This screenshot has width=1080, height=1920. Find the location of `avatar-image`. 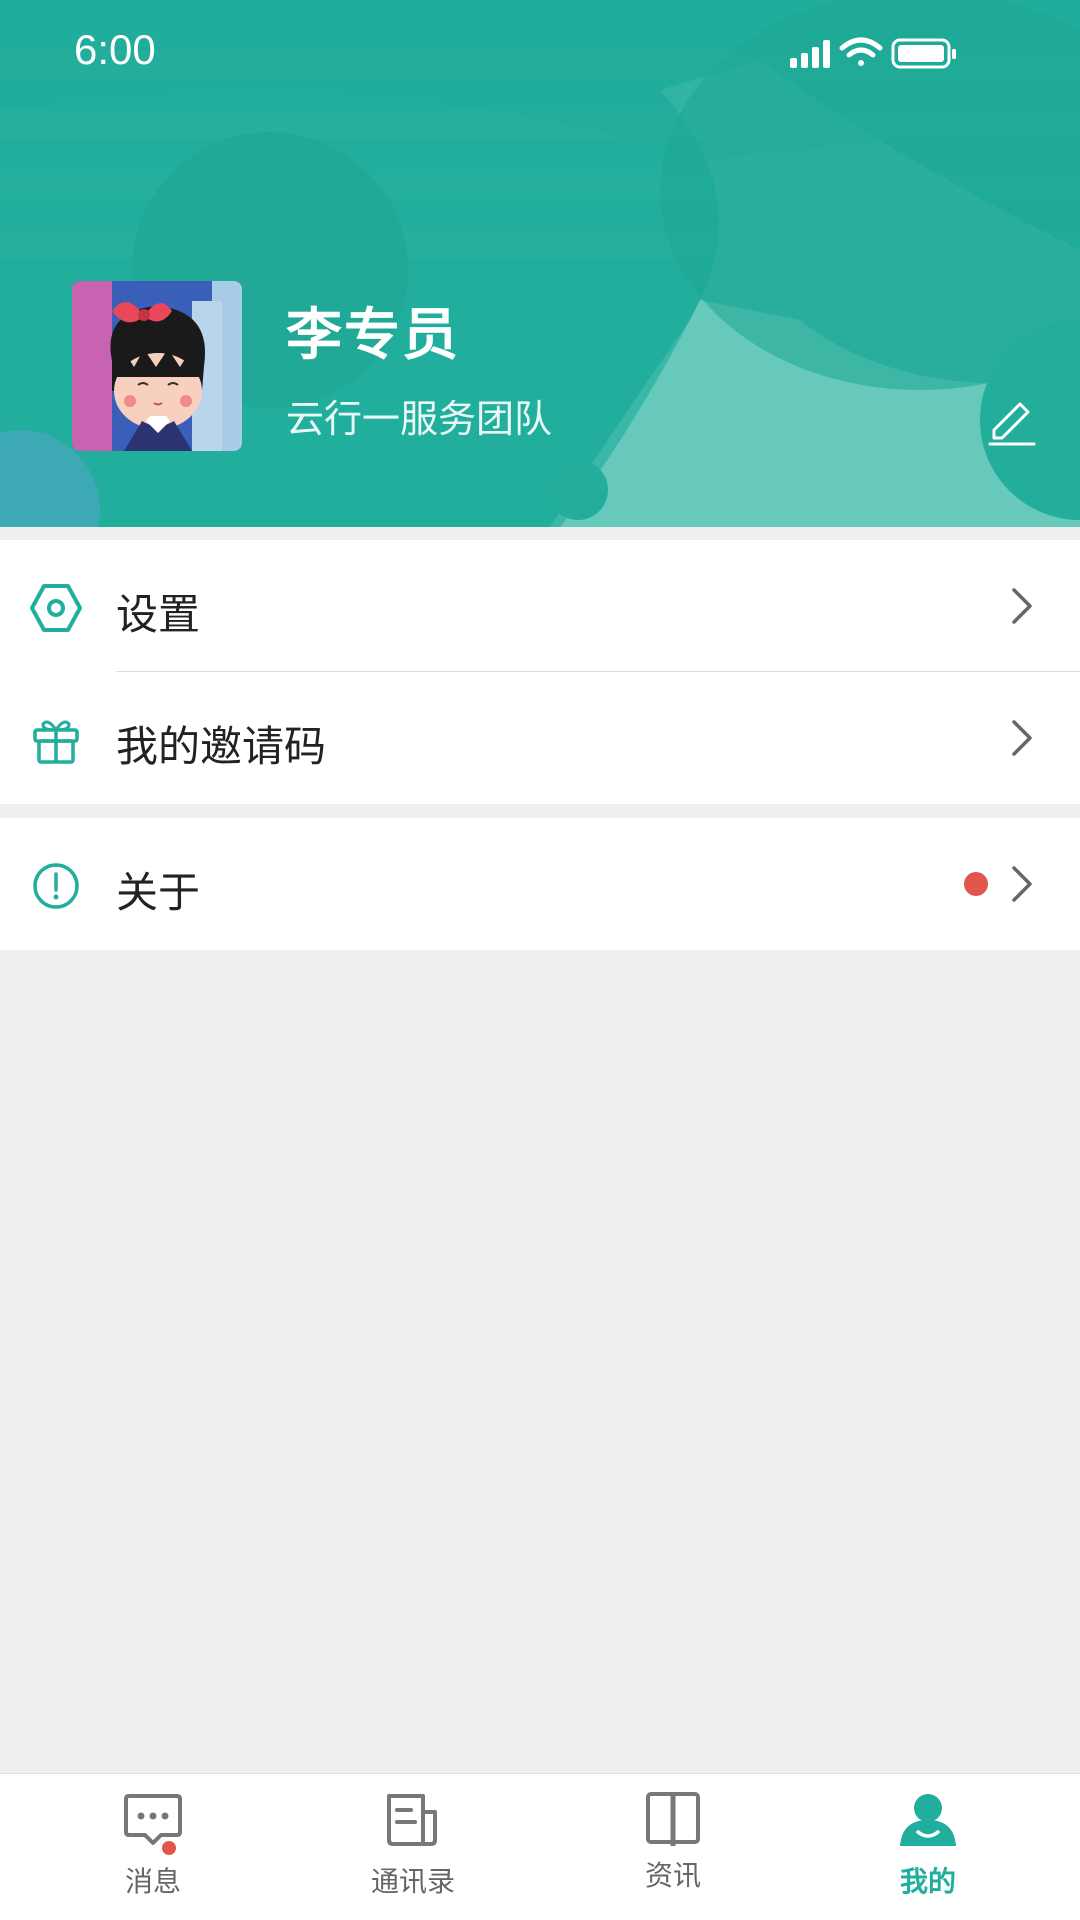

avatar-image is located at coordinates (157, 366).